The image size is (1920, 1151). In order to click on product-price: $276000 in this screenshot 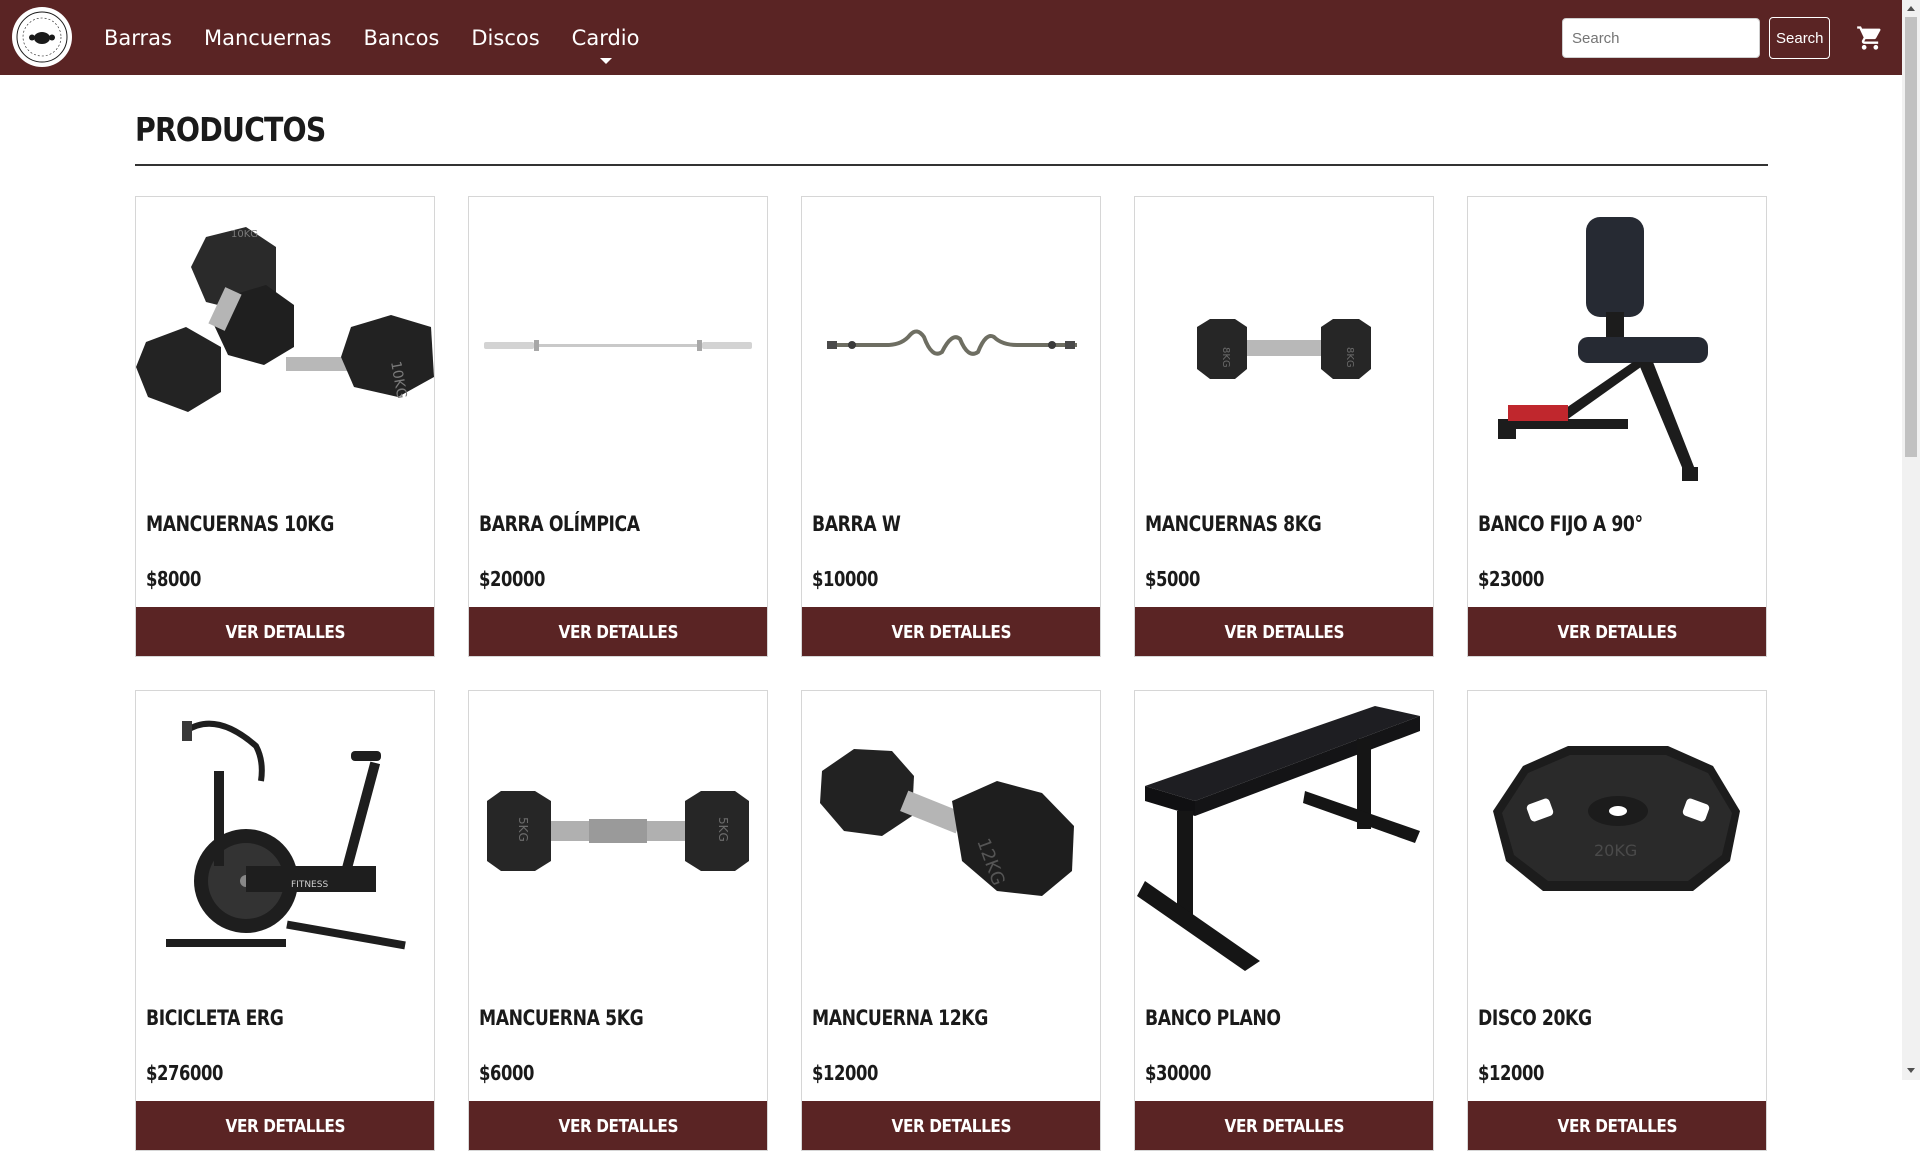, I will do `click(185, 1073)`.